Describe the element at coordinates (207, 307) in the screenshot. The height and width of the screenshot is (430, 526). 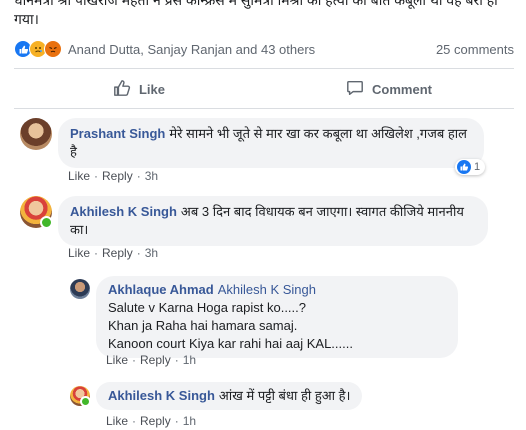
I see `reply-text-line: Salute v Karna Hoga rapist ko.....?` at that location.